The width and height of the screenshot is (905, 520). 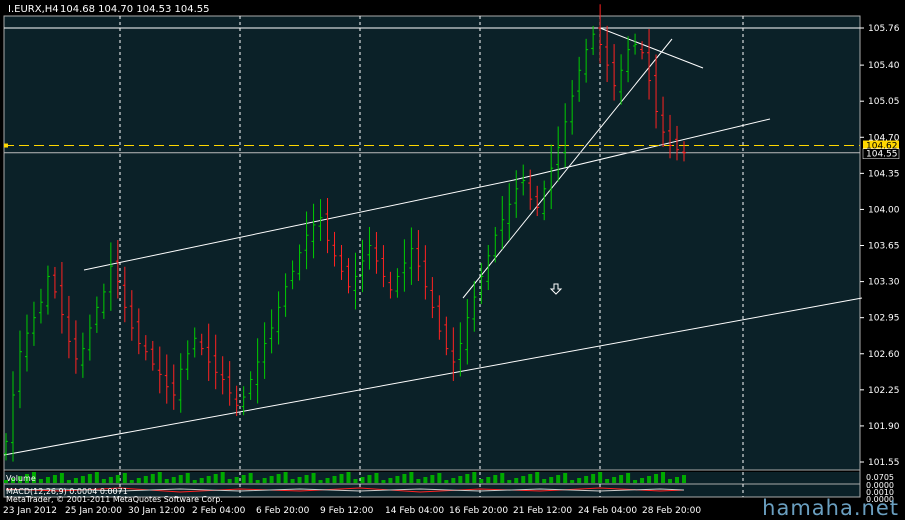 I want to click on level-handle, so click(x=6, y=145).